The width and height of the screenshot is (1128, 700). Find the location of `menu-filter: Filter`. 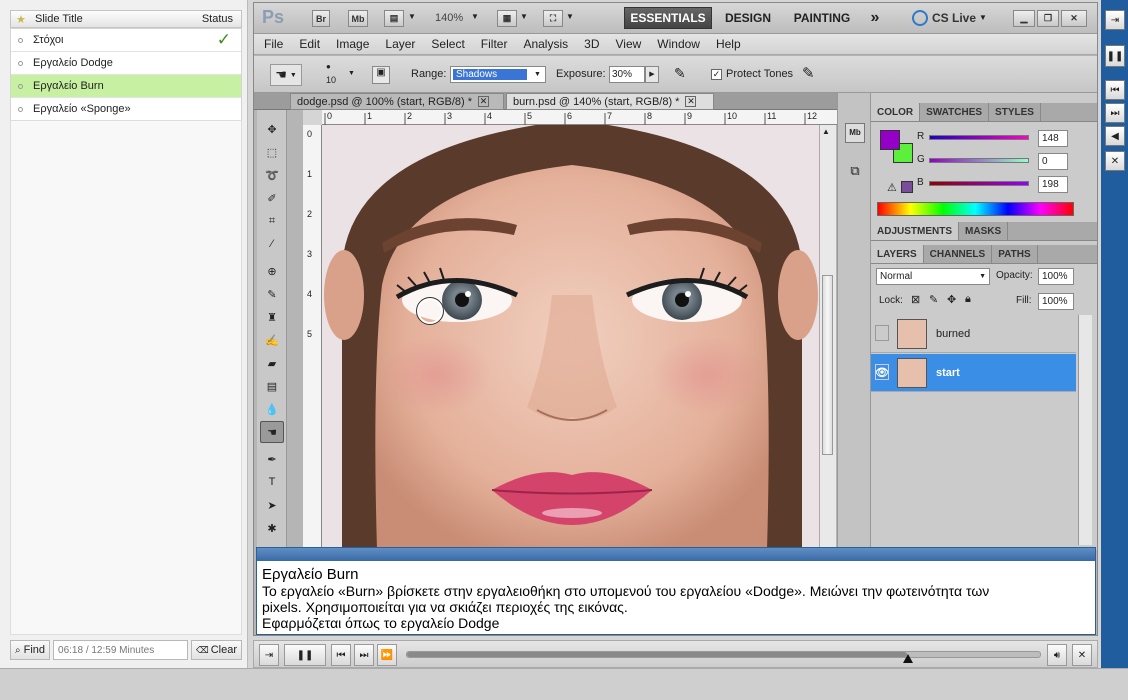

menu-filter: Filter is located at coordinates (494, 44).